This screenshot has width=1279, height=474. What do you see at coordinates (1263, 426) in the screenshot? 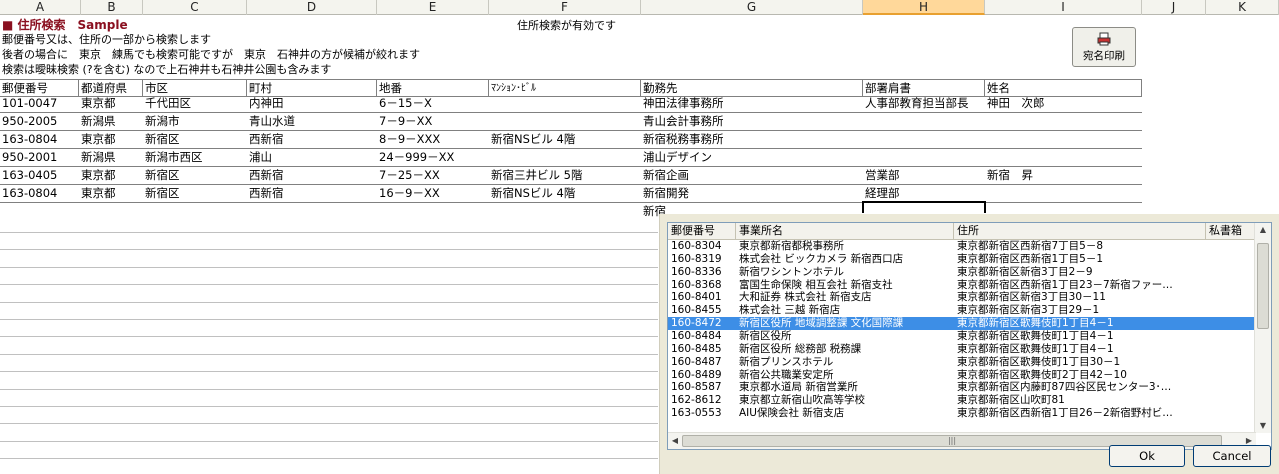
I see `scroll-down-icon: ▼` at bounding box center [1263, 426].